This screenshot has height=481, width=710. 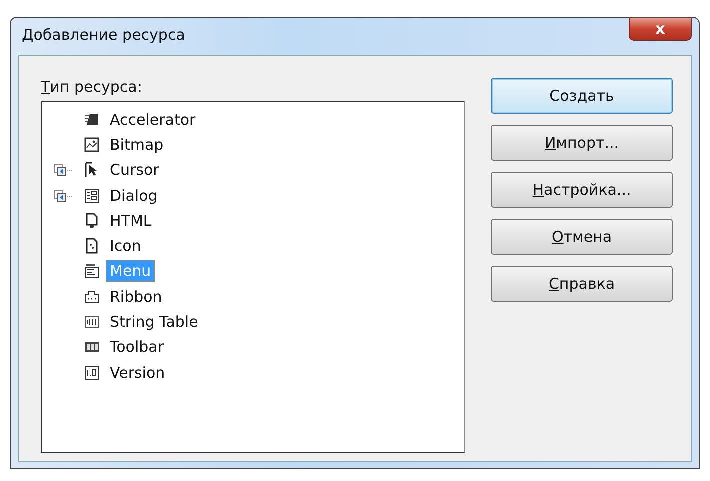 What do you see at coordinates (660, 29) in the screenshot?
I see `close-button: x` at bounding box center [660, 29].